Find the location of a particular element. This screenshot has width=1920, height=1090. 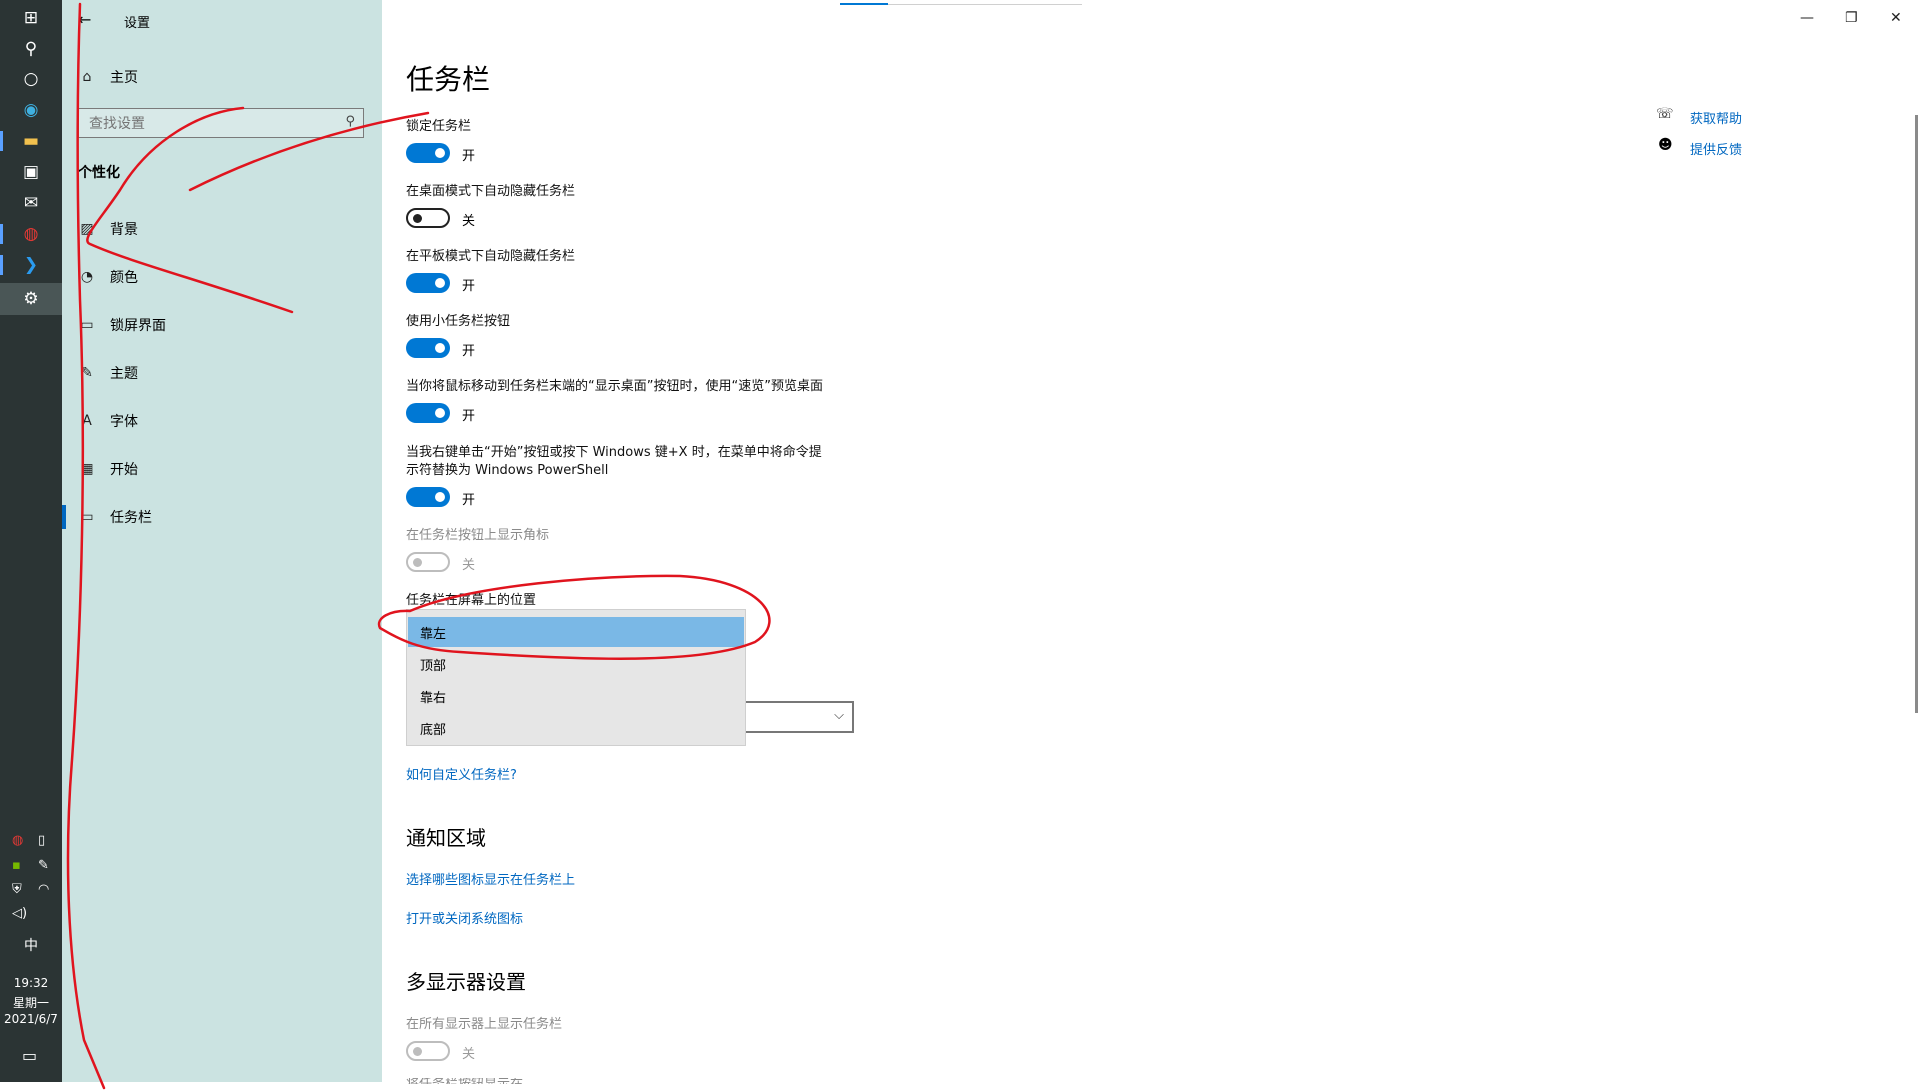

taskbar-icon: ▭ is located at coordinates (87, 517).